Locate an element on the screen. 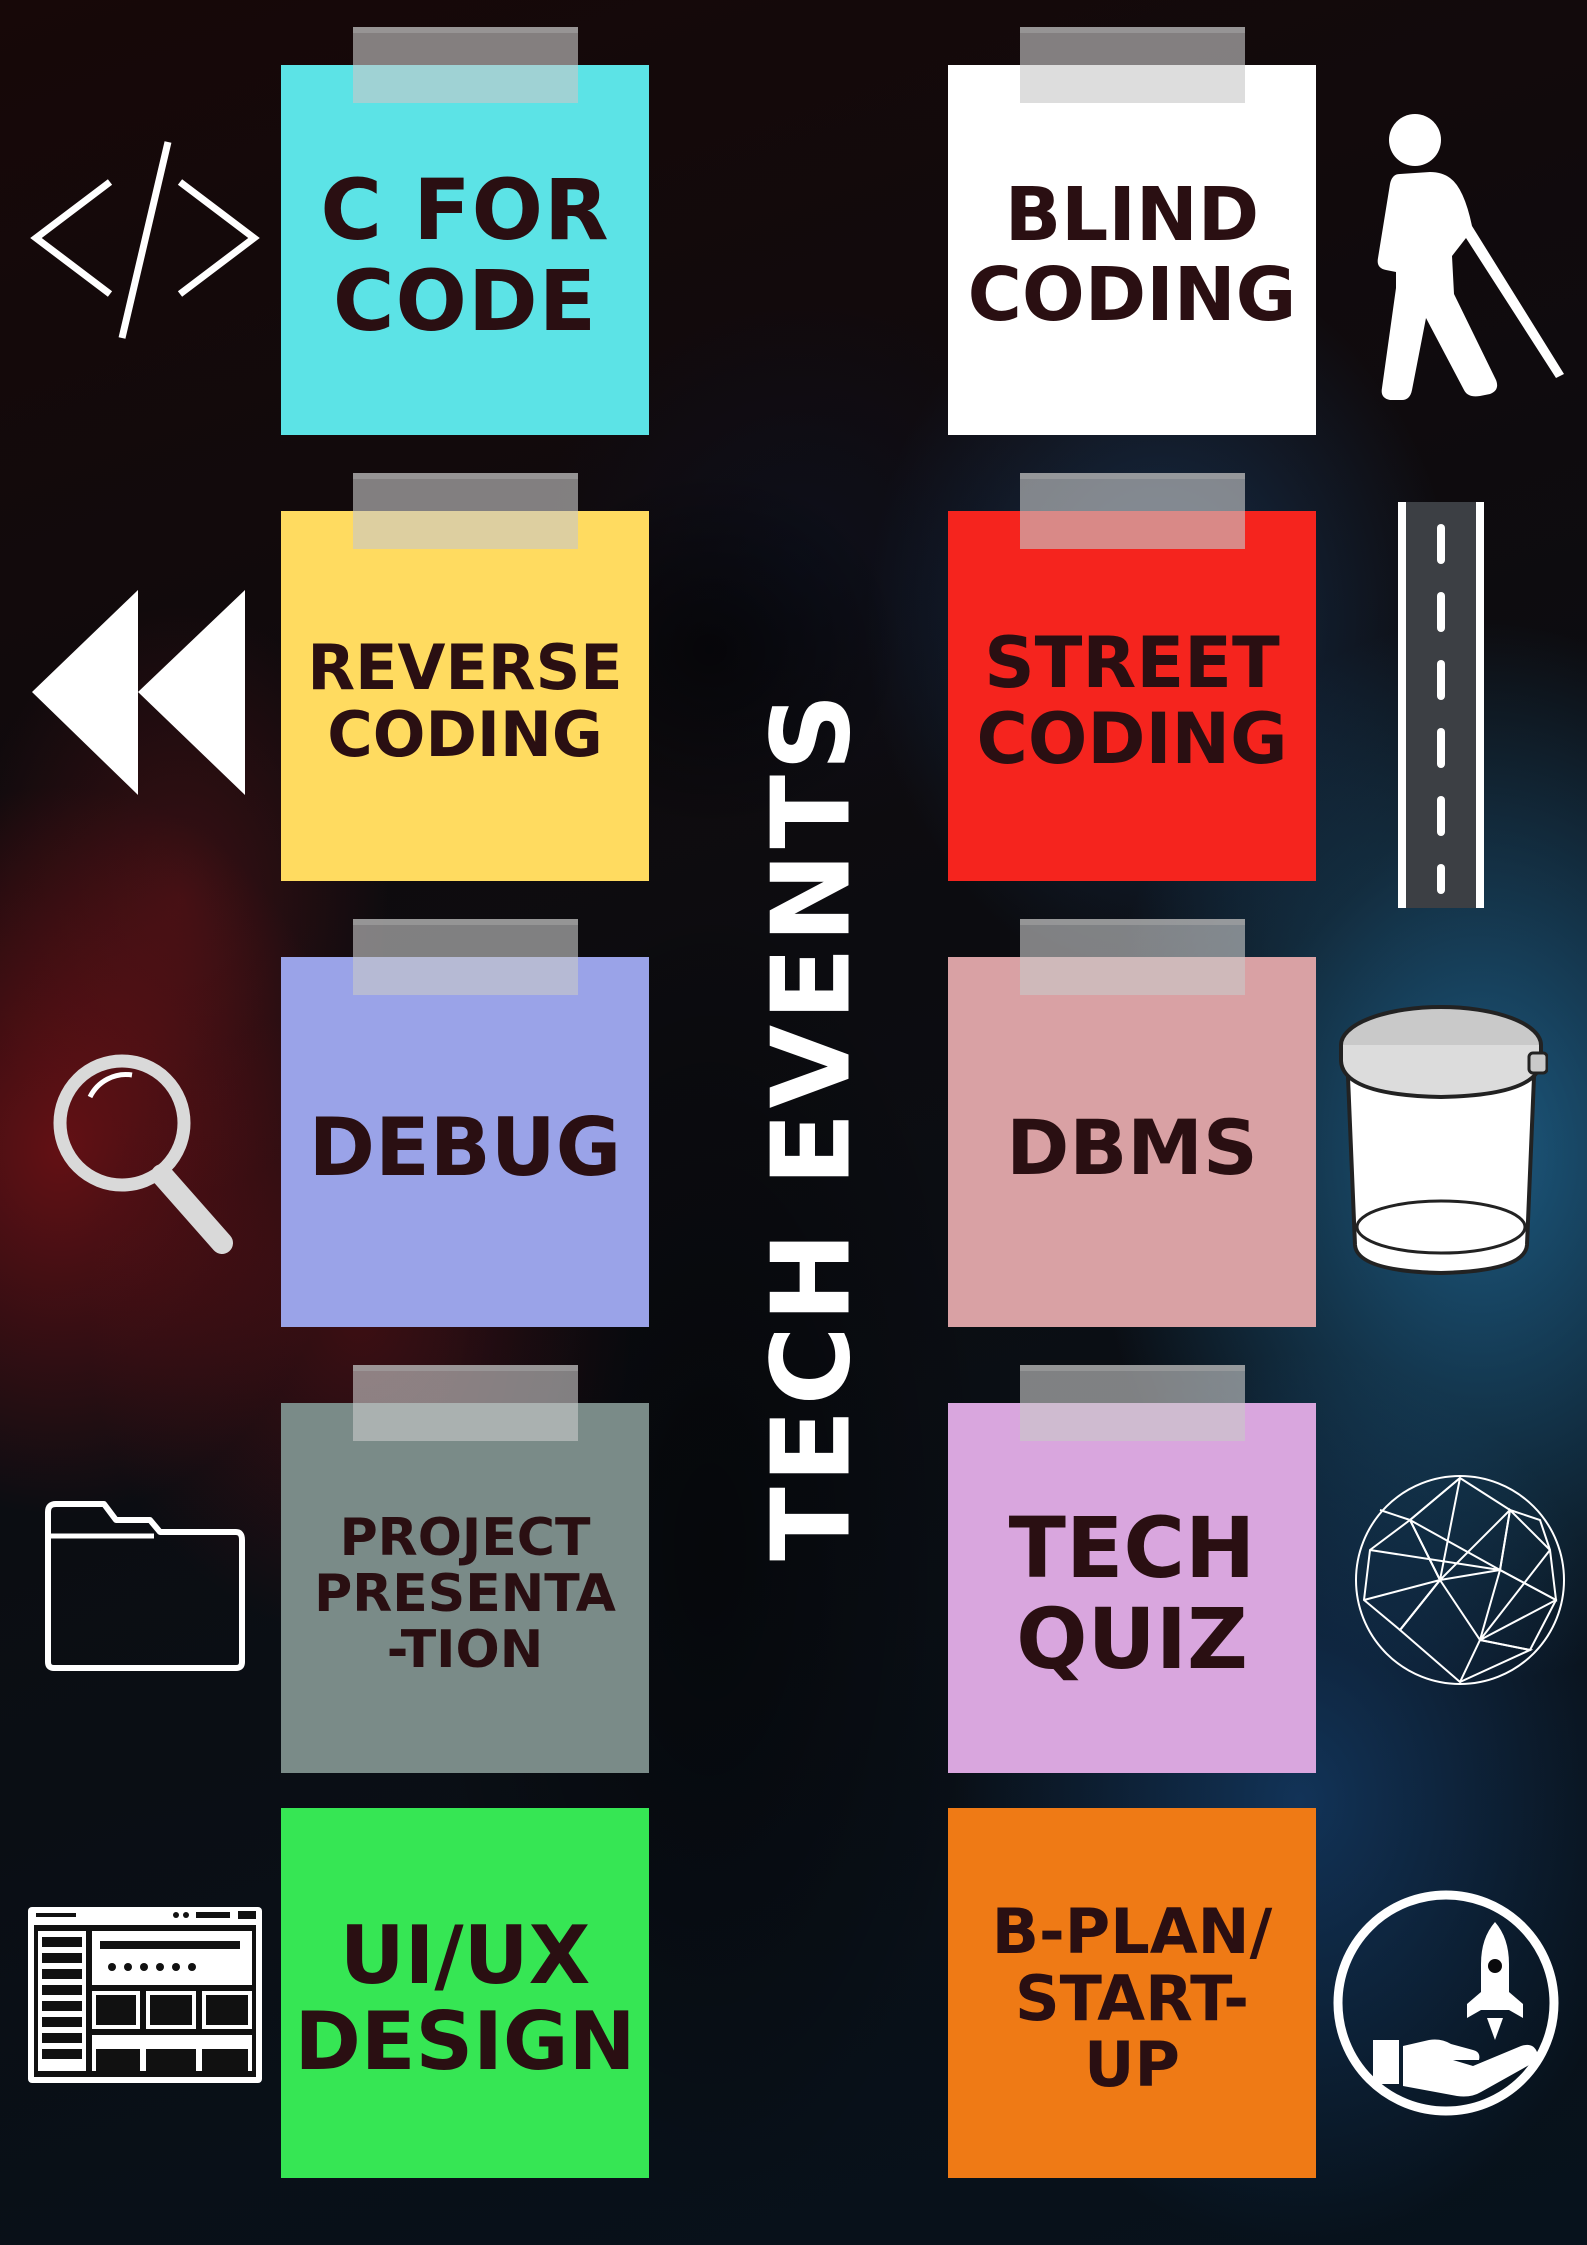 Image resolution: width=1587 pixels, height=2245 pixels. event-label: UI/UX DESIGN is located at coordinates (465, 1998).